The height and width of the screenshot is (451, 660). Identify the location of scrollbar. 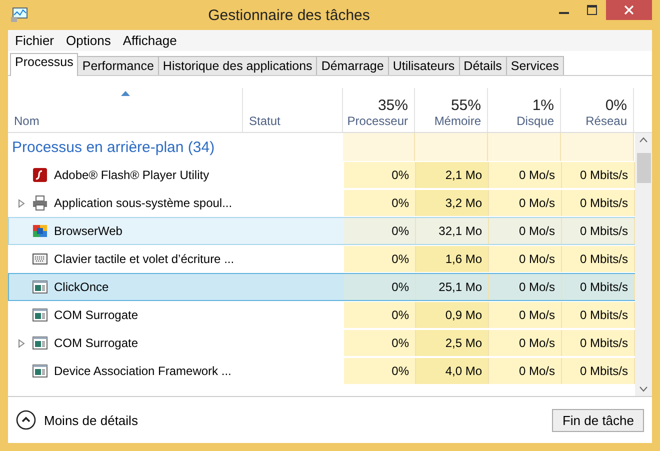
(643, 264).